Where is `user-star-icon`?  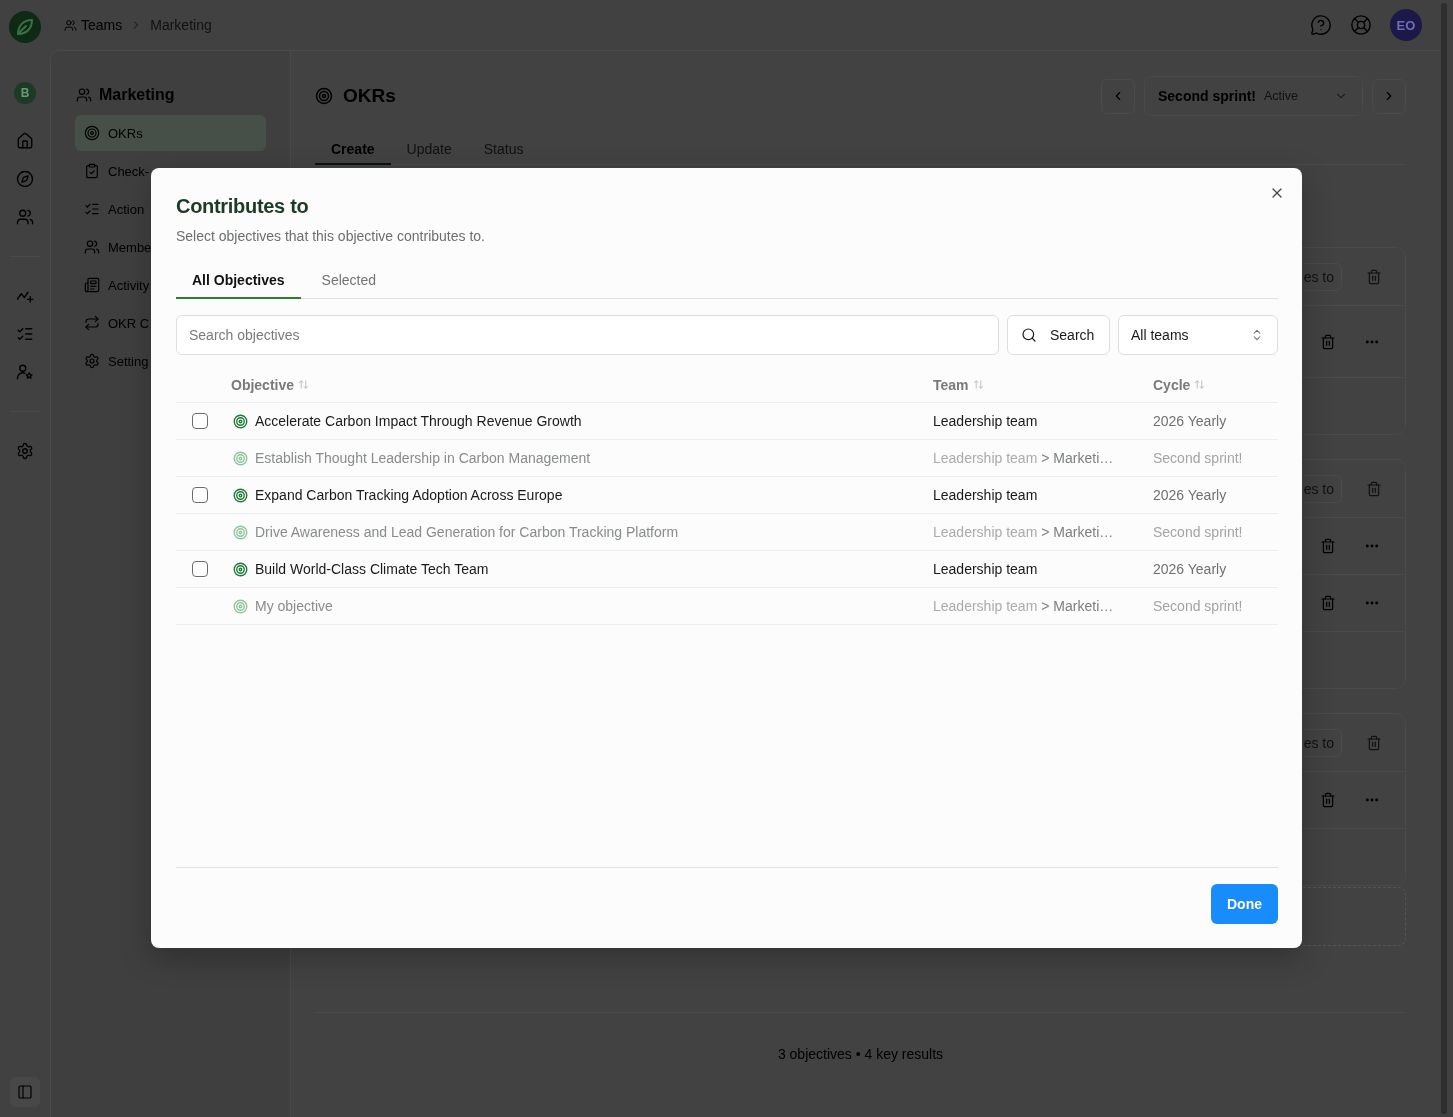 user-star-icon is located at coordinates (25, 372).